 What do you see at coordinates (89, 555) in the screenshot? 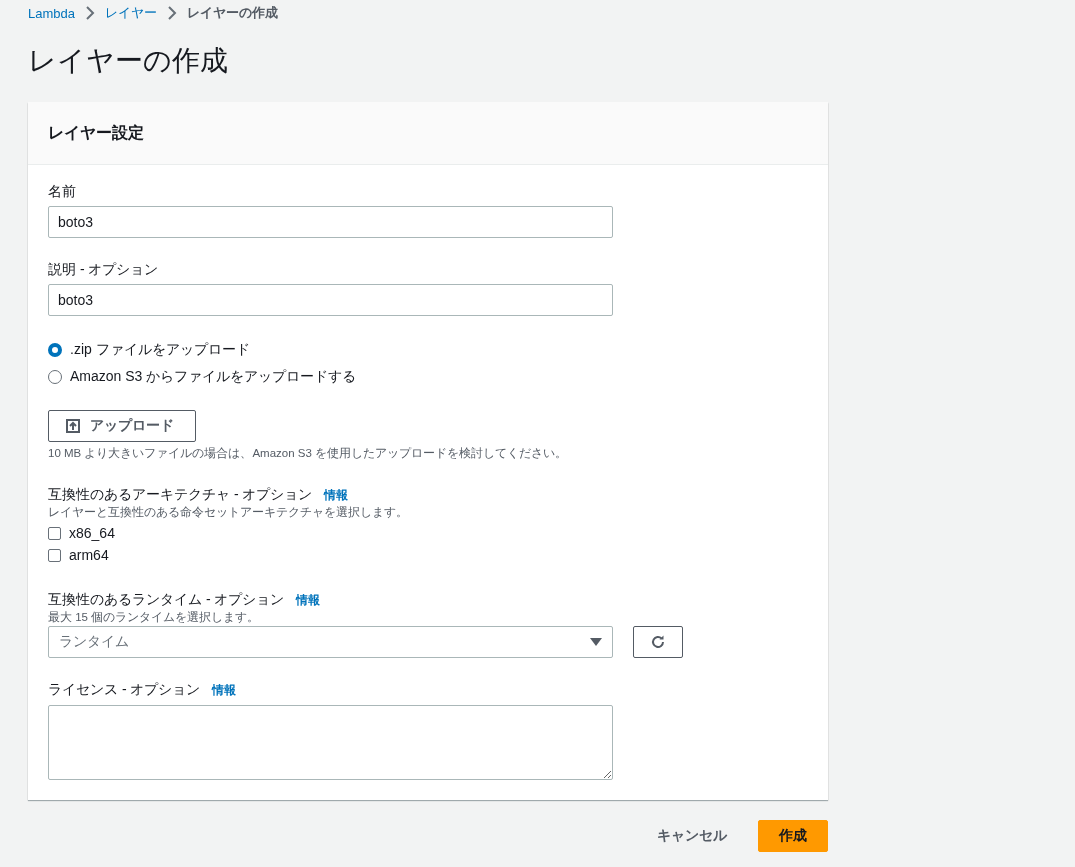
I see `checkbox-label: arm64` at bounding box center [89, 555].